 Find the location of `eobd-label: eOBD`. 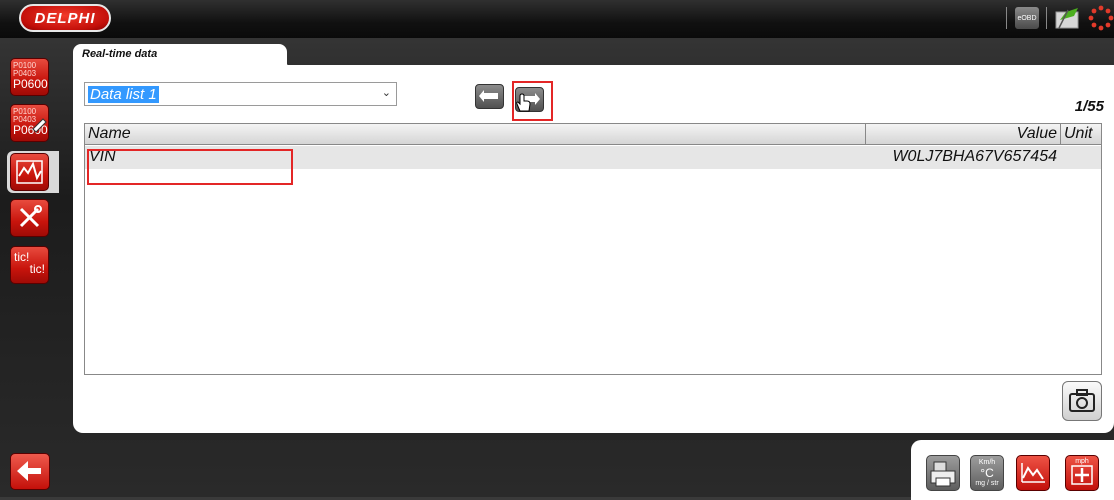

eobd-label: eOBD is located at coordinates (1027, 18).